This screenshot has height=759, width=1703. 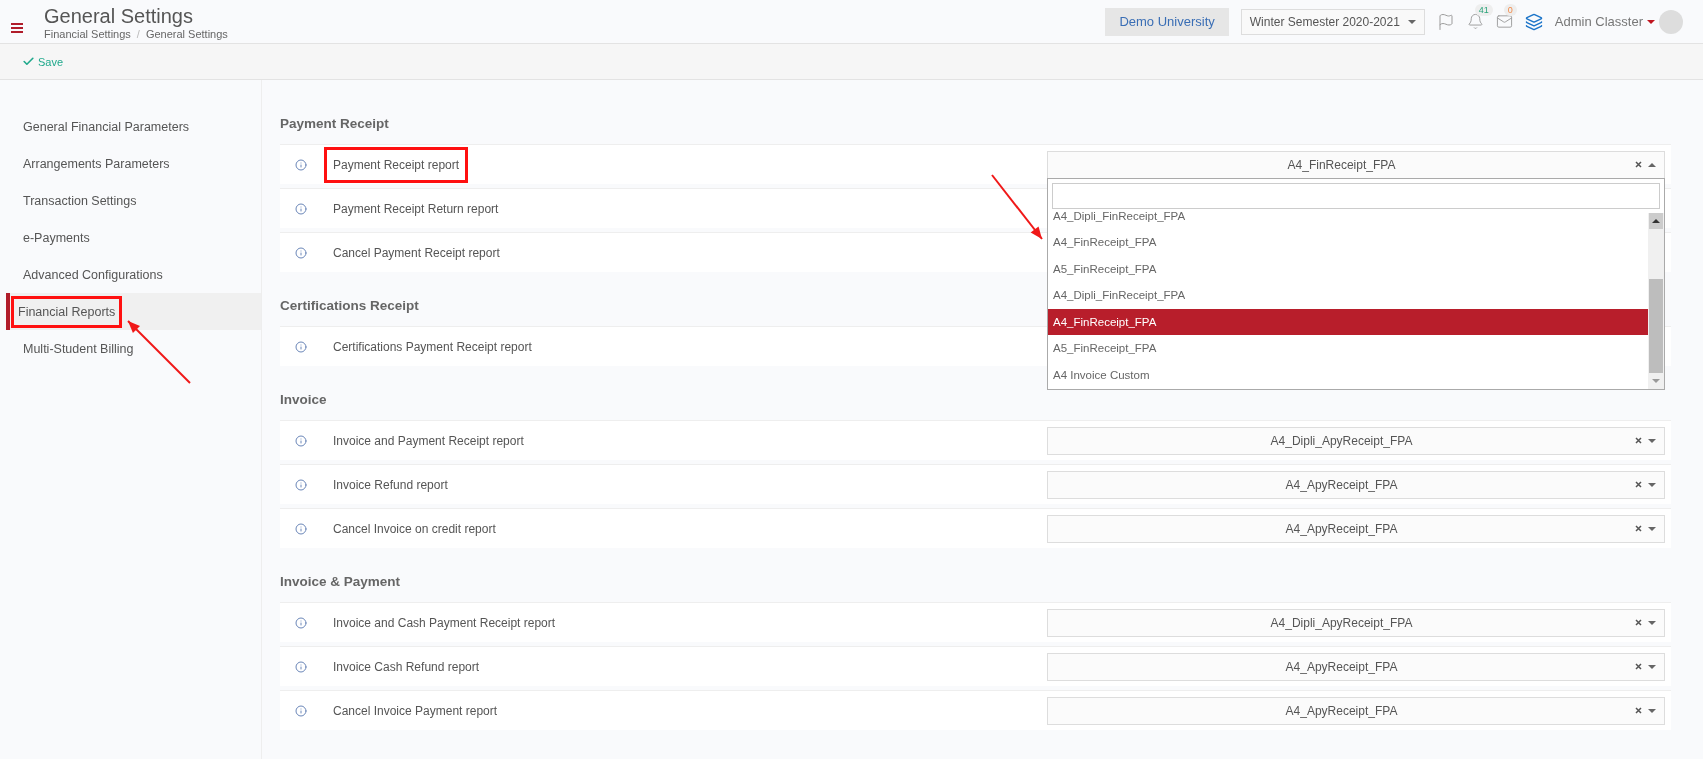 What do you see at coordinates (1504, 21) in the screenshot?
I see `mail-icon` at bounding box center [1504, 21].